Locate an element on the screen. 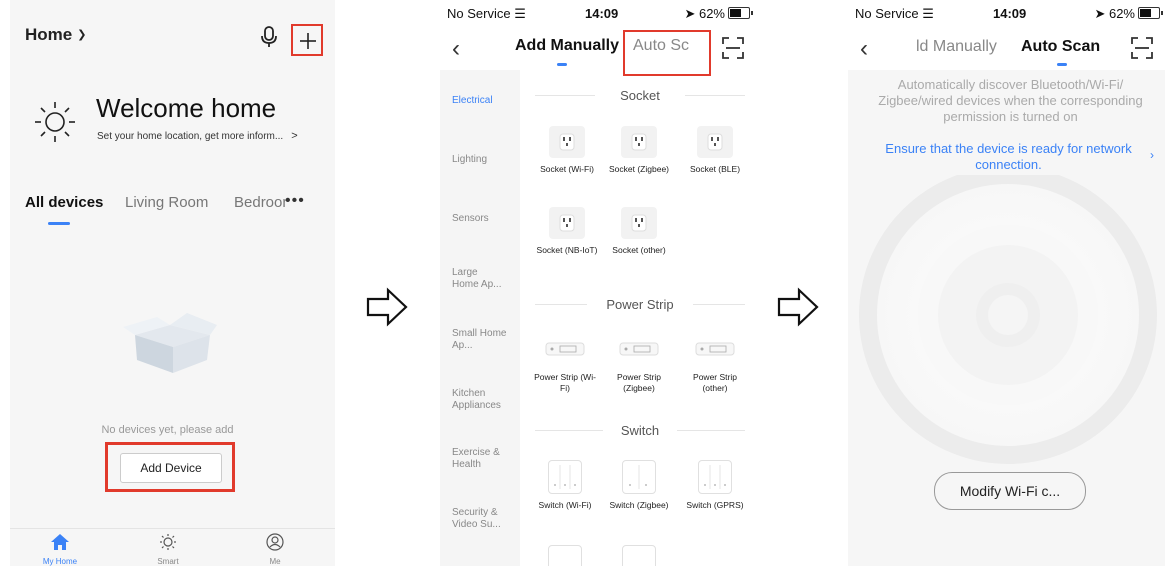 The image size is (1165, 566). device-socket-ble: Socket (BLE) is located at coordinates (715, 150).